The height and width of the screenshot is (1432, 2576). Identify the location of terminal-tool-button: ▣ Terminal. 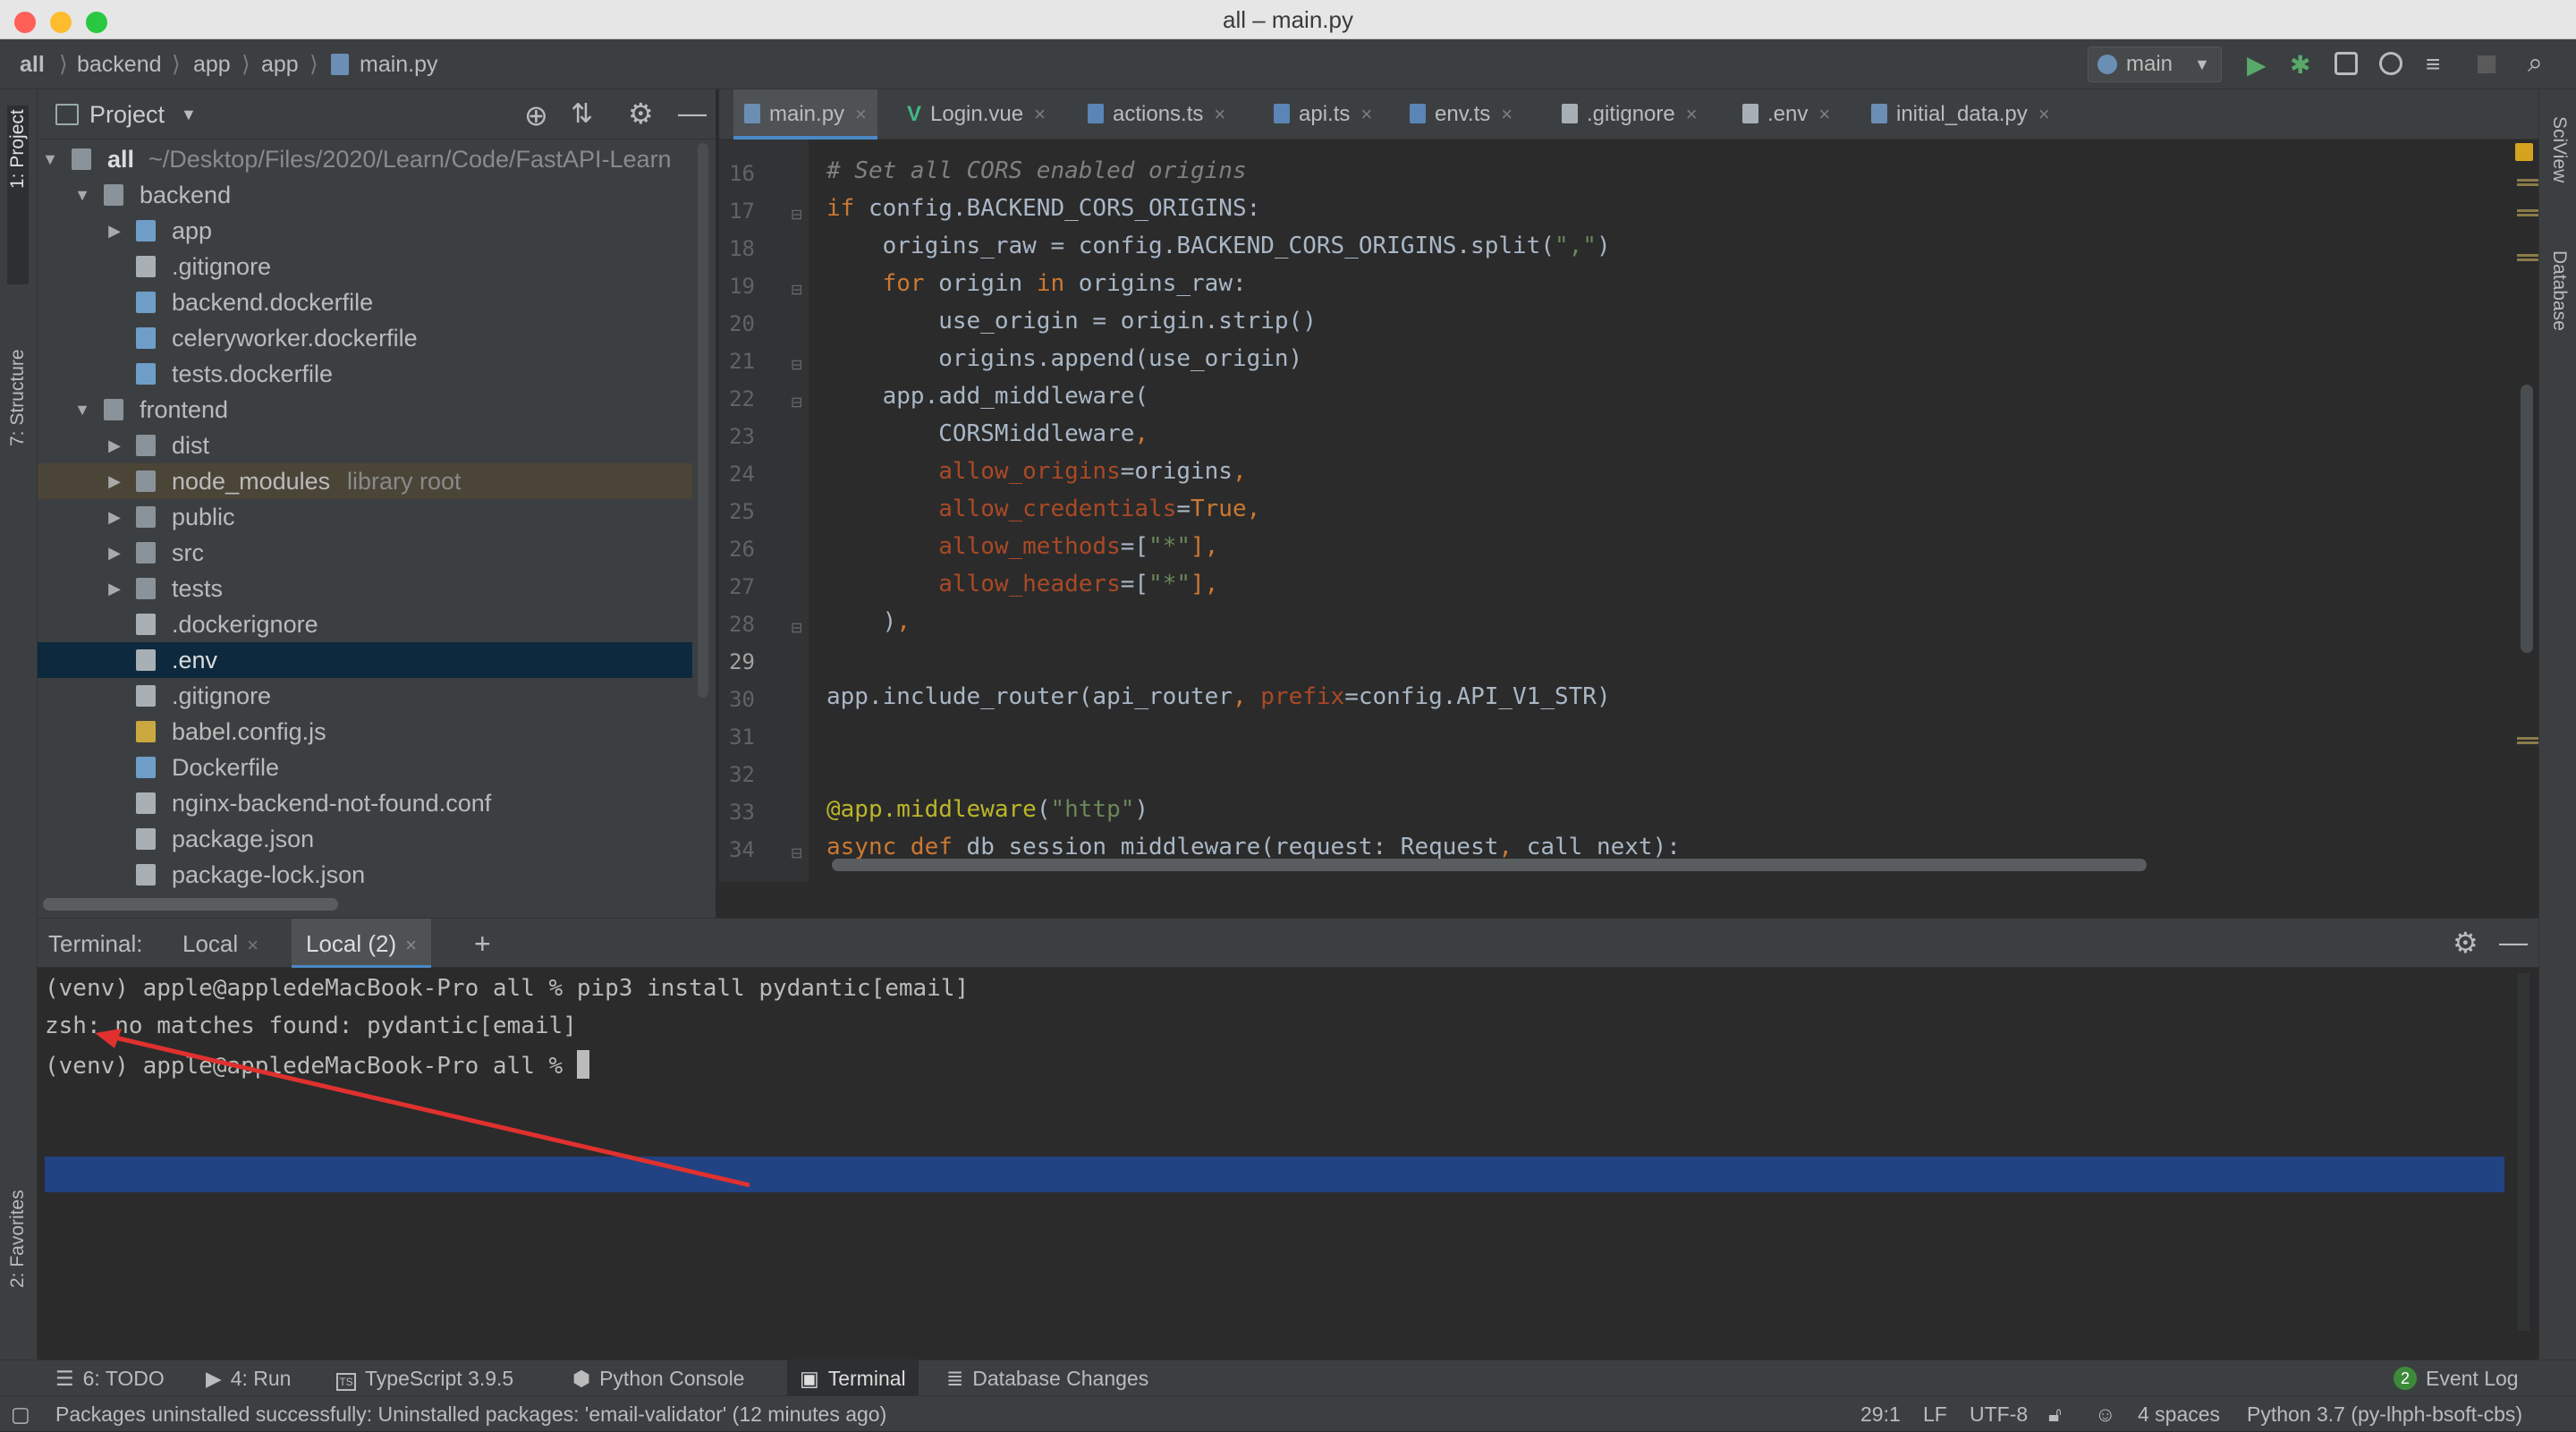
(853, 1378).